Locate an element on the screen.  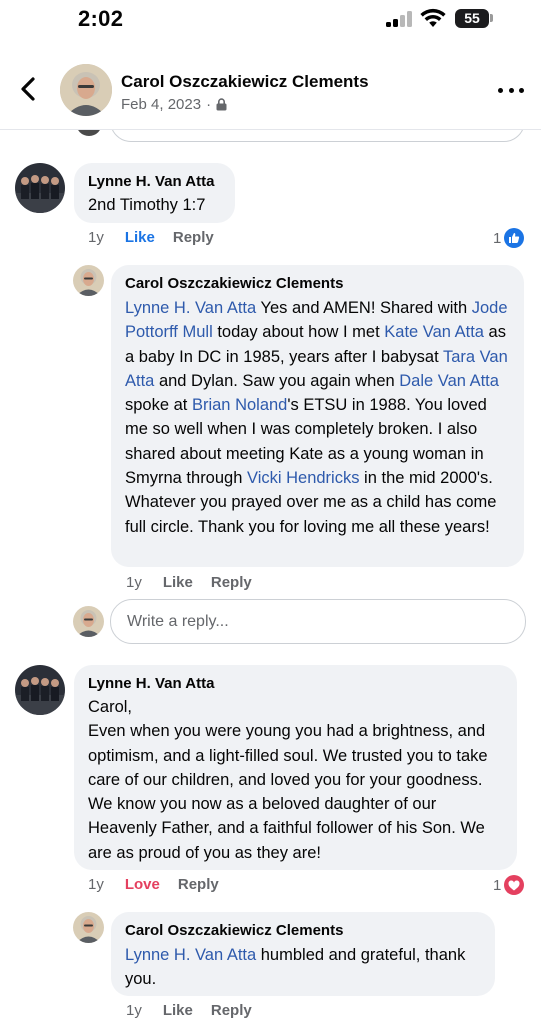
comment-text-segment: and Dylan. Saw you again when is located at coordinates (277, 380).